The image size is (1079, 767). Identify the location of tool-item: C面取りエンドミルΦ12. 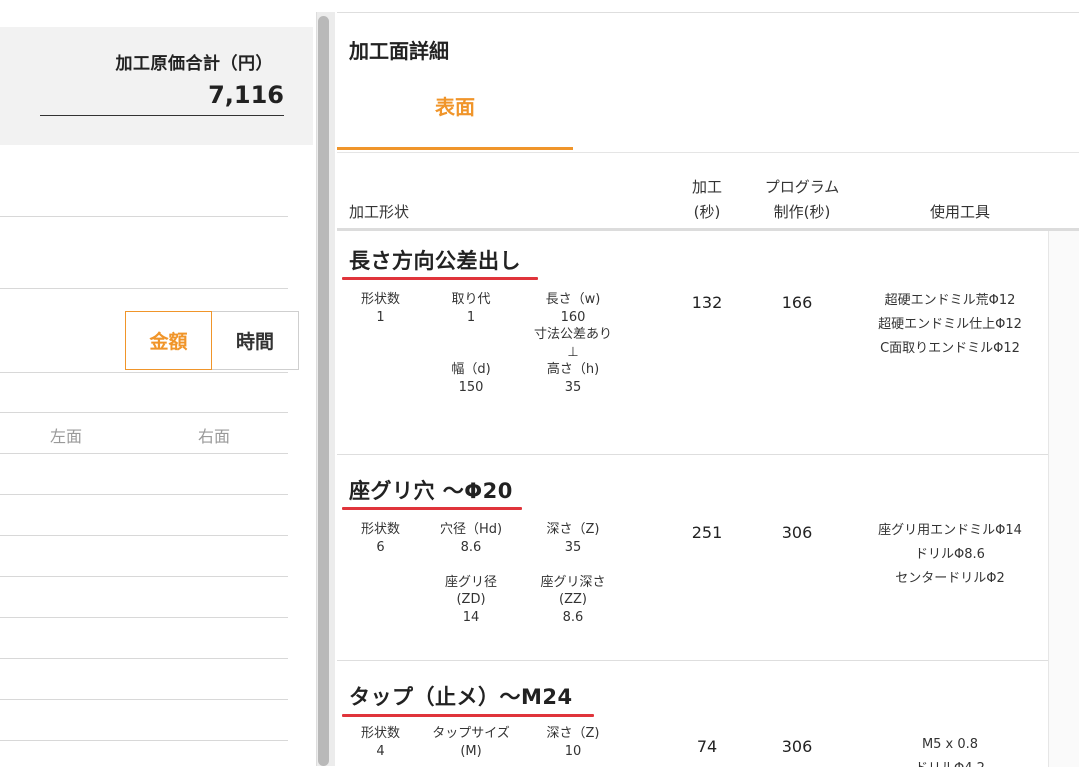
(950, 348).